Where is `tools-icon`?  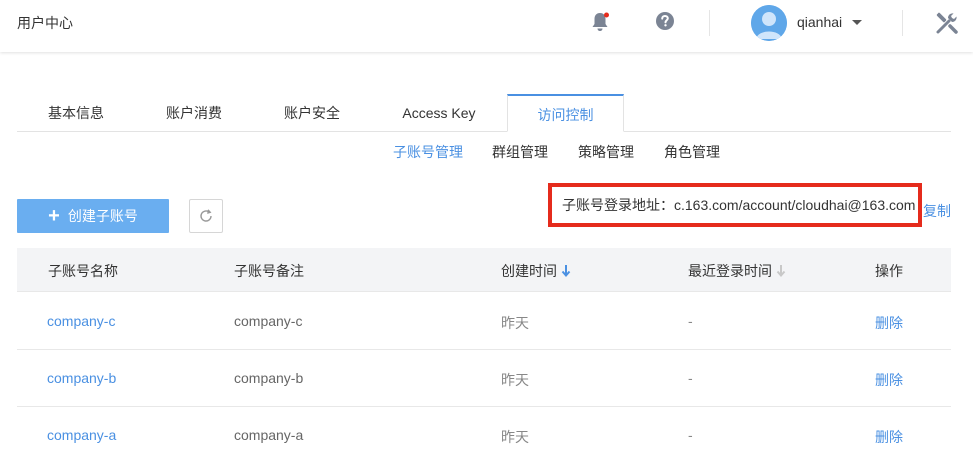 tools-icon is located at coordinates (947, 23).